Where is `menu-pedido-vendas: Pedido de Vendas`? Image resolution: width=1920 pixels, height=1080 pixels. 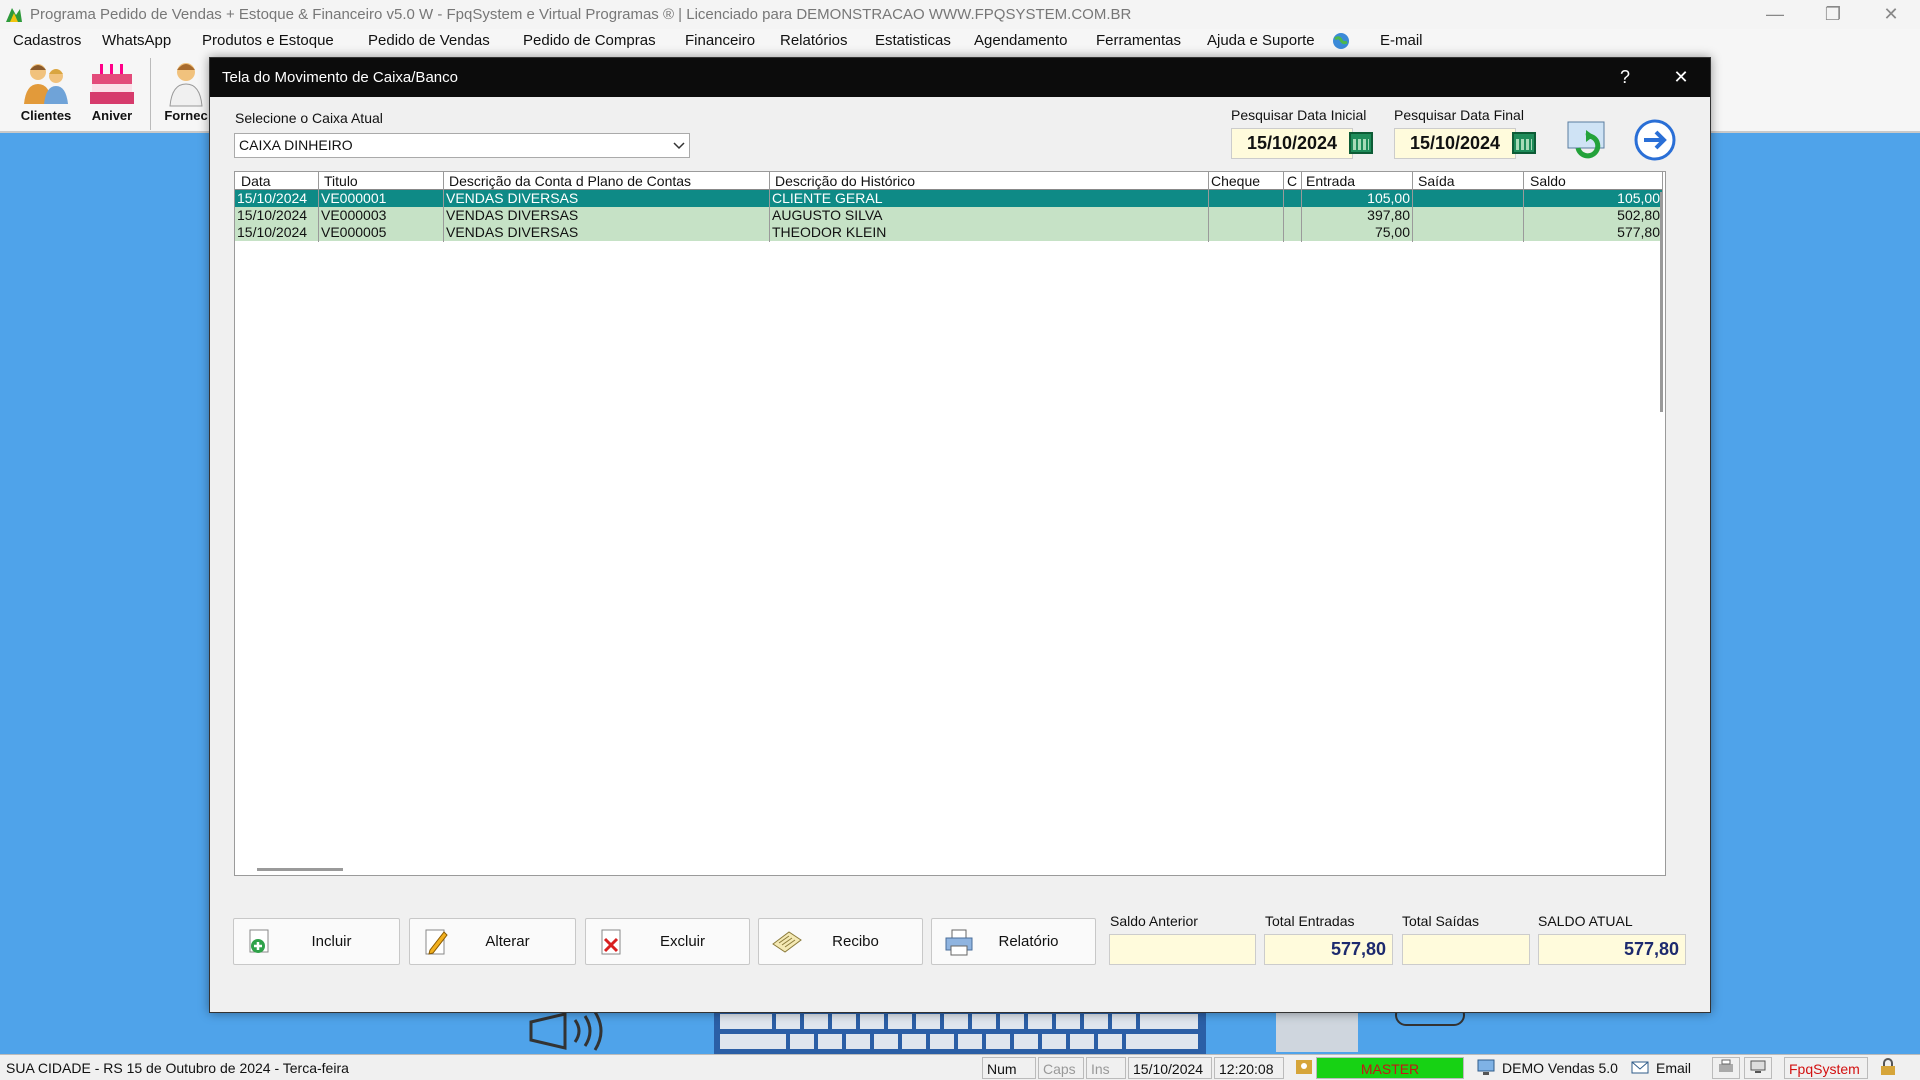
menu-pedido-vendas: Pedido de Vendas is located at coordinates (429, 40).